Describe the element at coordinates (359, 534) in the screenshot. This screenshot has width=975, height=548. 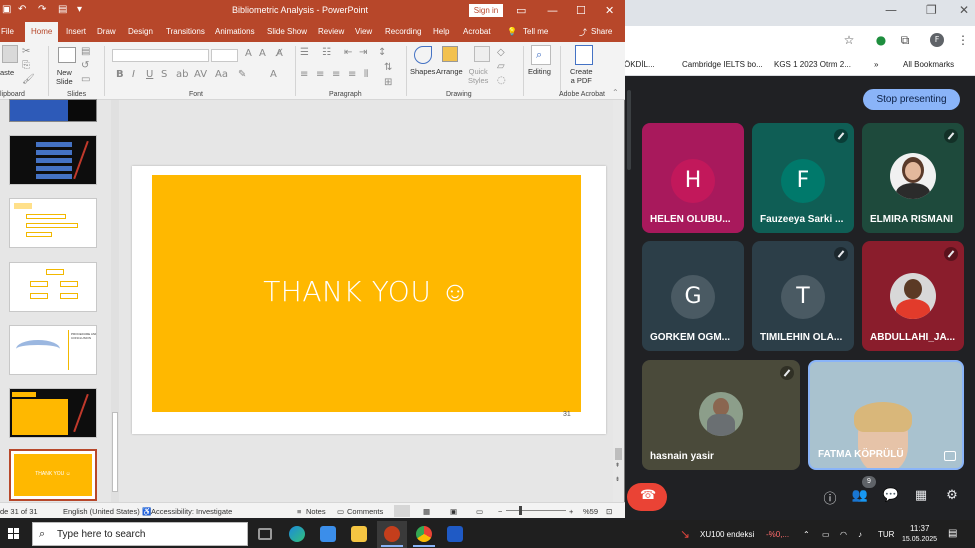
I see `file-explorer-icon` at that location.